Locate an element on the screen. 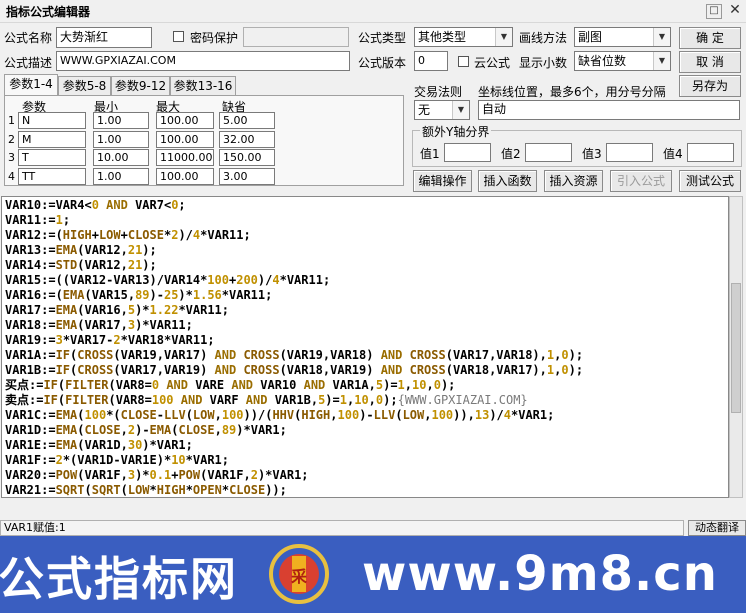  yaxis-value2-input is located at coordinates (548, 152).